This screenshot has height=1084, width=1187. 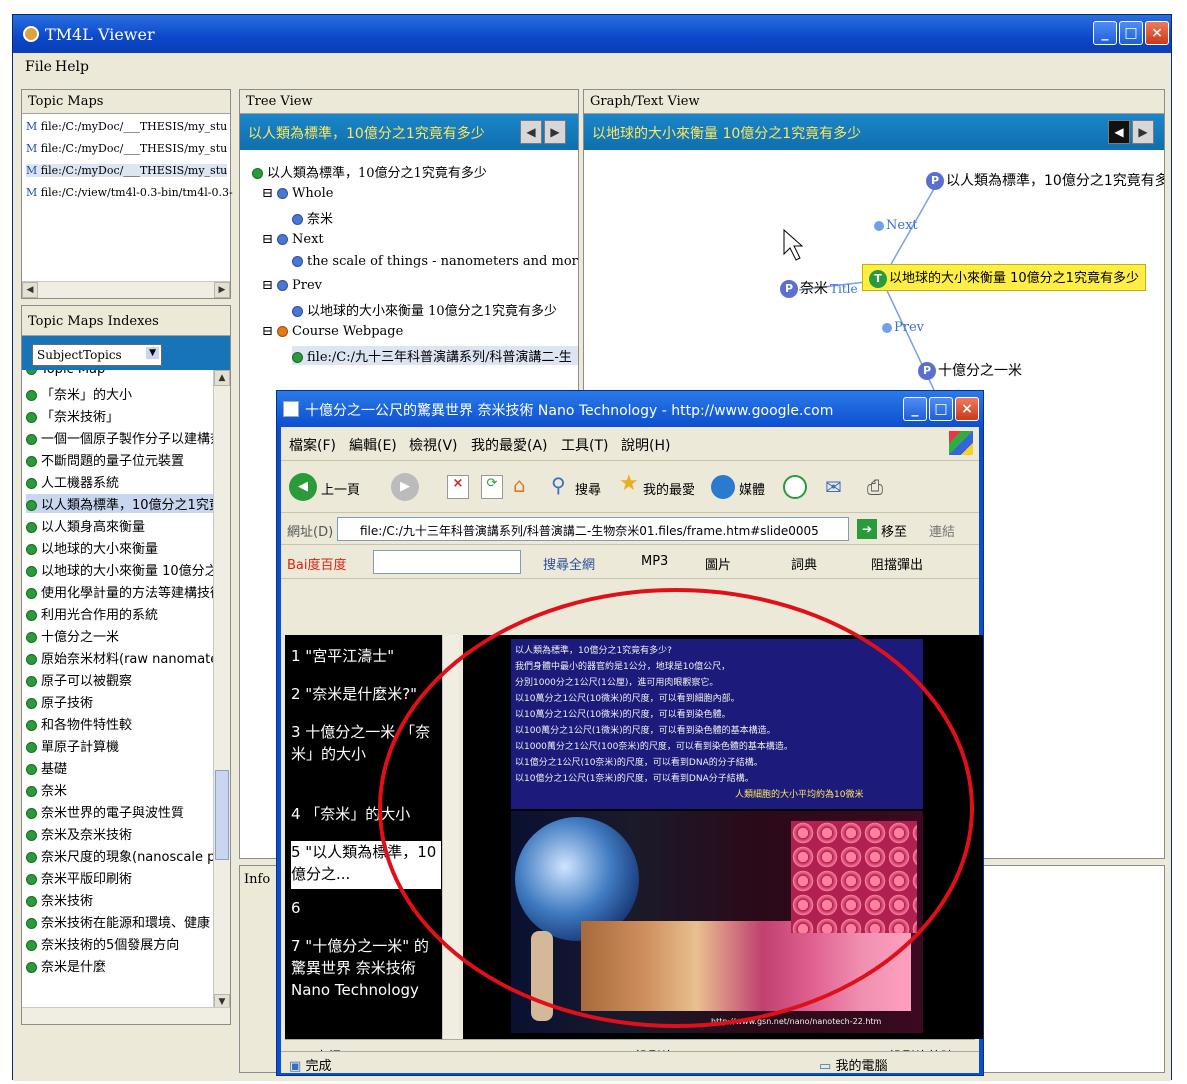 What do you see at coordinates (126, 148) in the screenshot?
I see `topic-map-file-2: M file:/C:/myDoc/___THESIS/my_stu` at bounding box center [126, 148].